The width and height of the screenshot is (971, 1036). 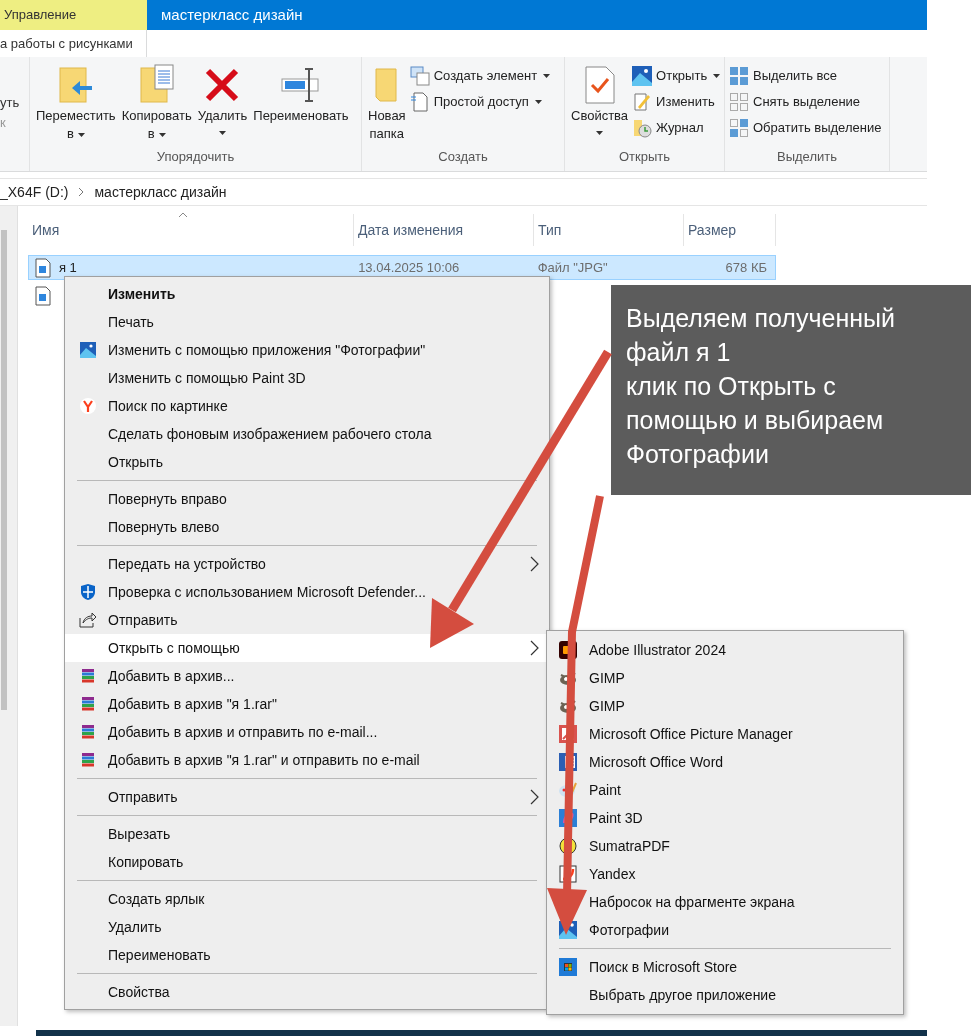 What do you see at coordinates (195, 156) in the screenshot?
I see `ribbon-group-label: Упорядочить` at bounding box center [195, 156].